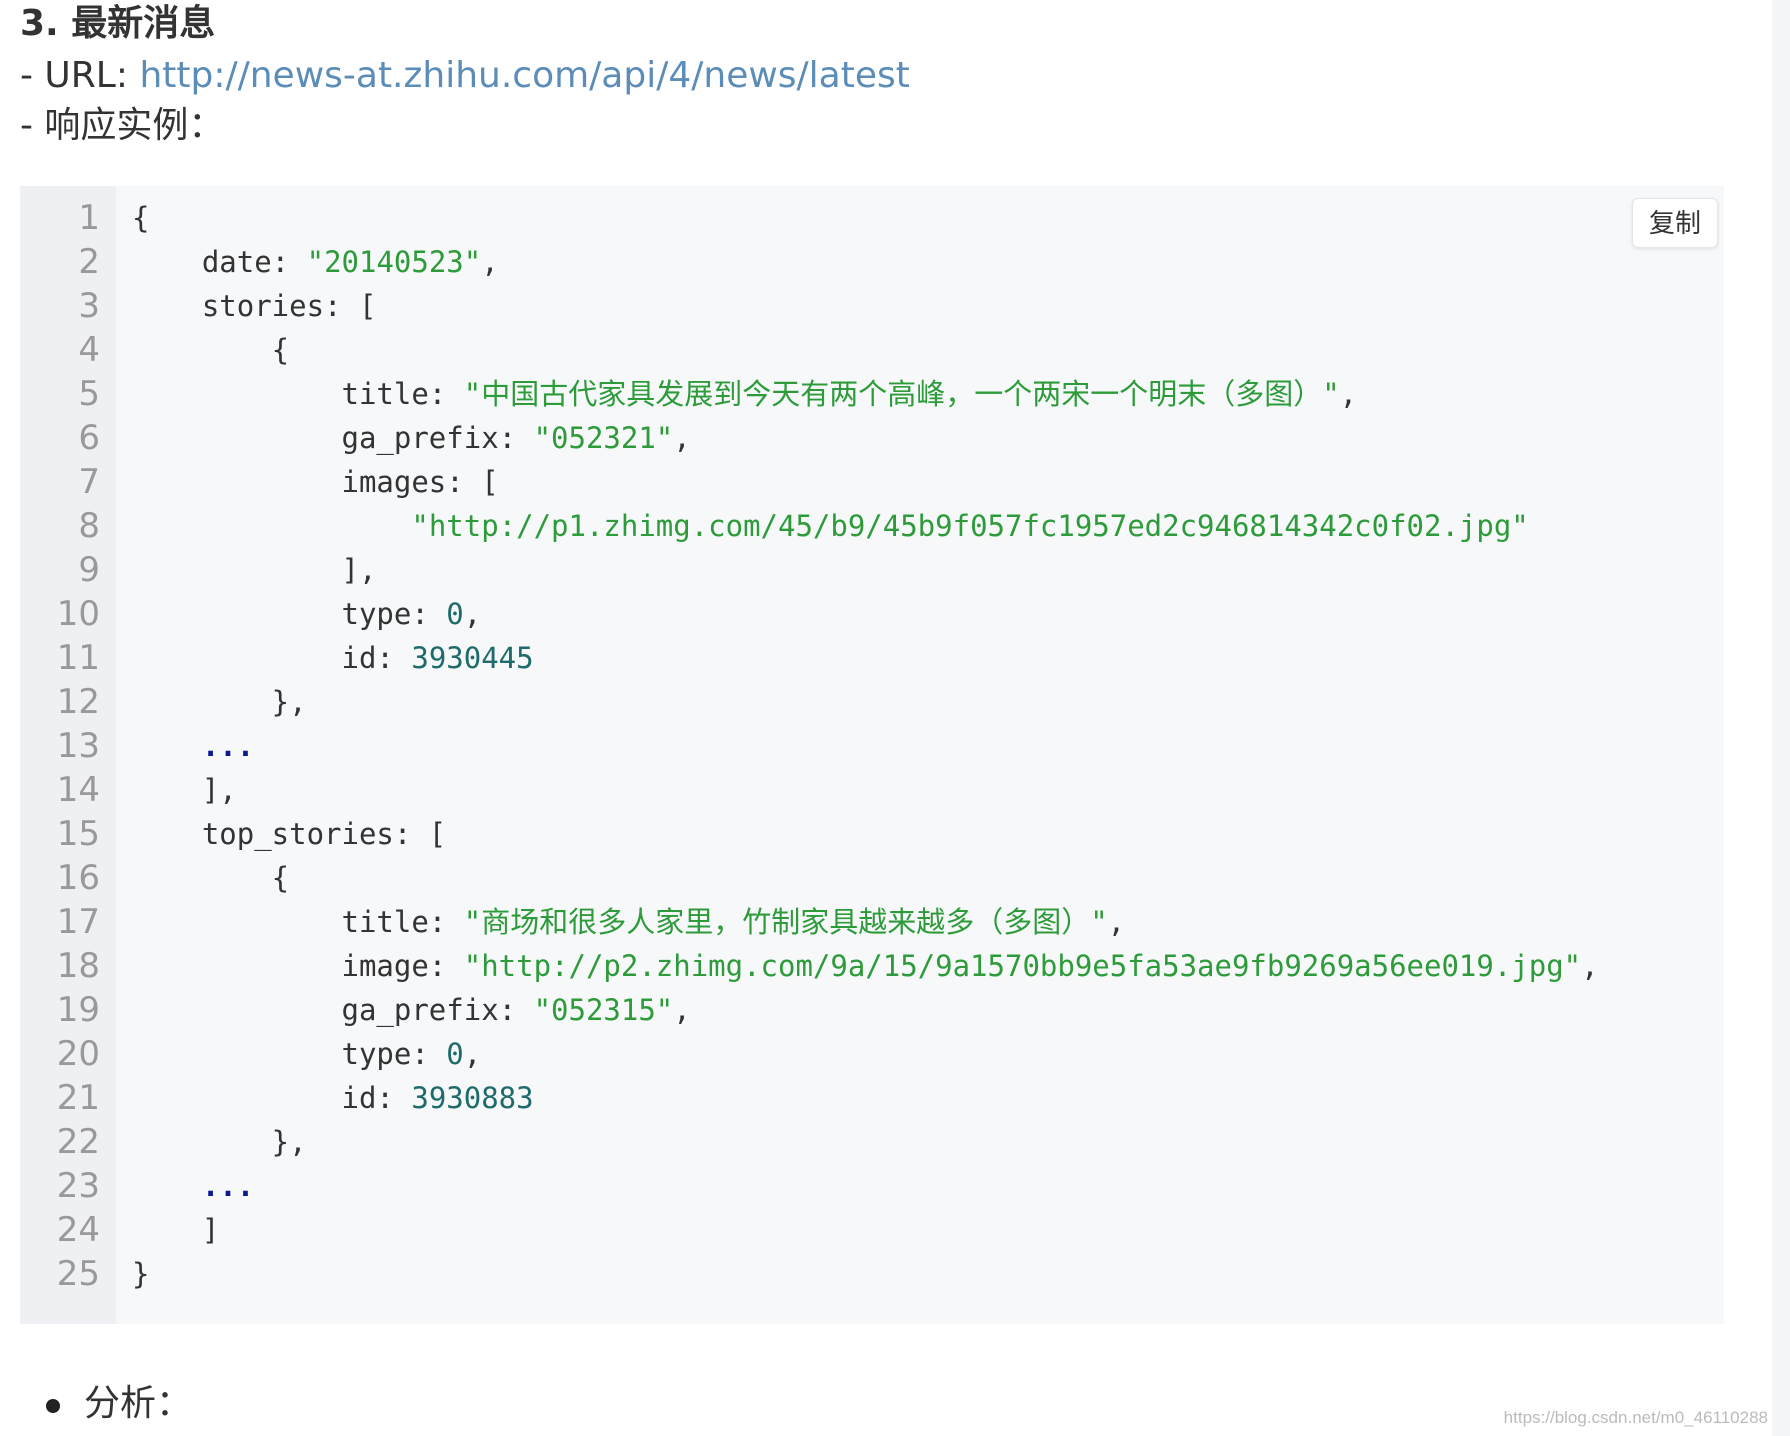 This screenshot has height=1436, width=1790. I want to click on line-number: 20, so click(78, 1054).